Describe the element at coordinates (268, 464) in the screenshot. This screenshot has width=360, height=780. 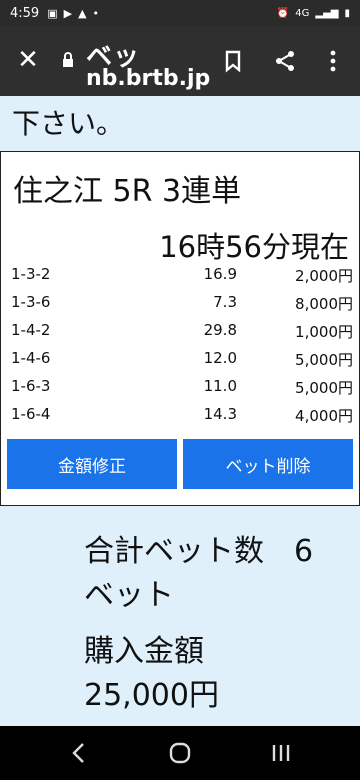
I see `delete-bet-button: ベット削除` at that location.